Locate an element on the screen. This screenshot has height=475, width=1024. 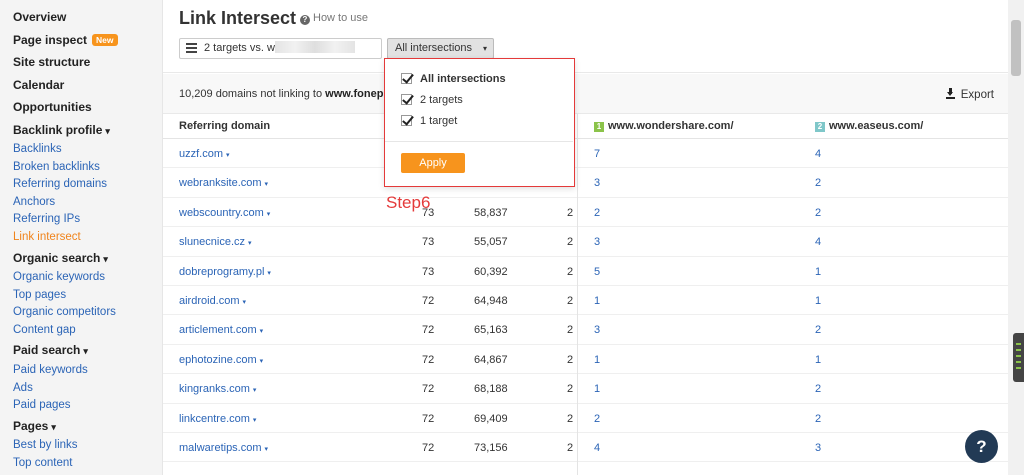
option-2-targets: 2 targets is located at coordinates (432, 100).